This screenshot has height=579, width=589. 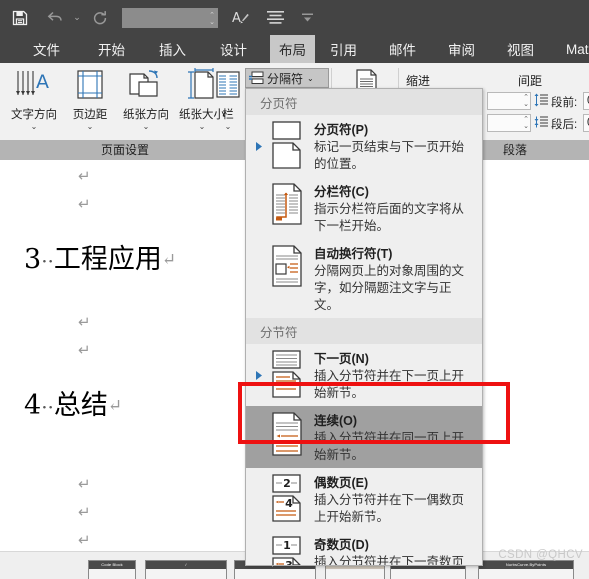 I want to click on tab-view: 视图, so click(x=520, y=49).